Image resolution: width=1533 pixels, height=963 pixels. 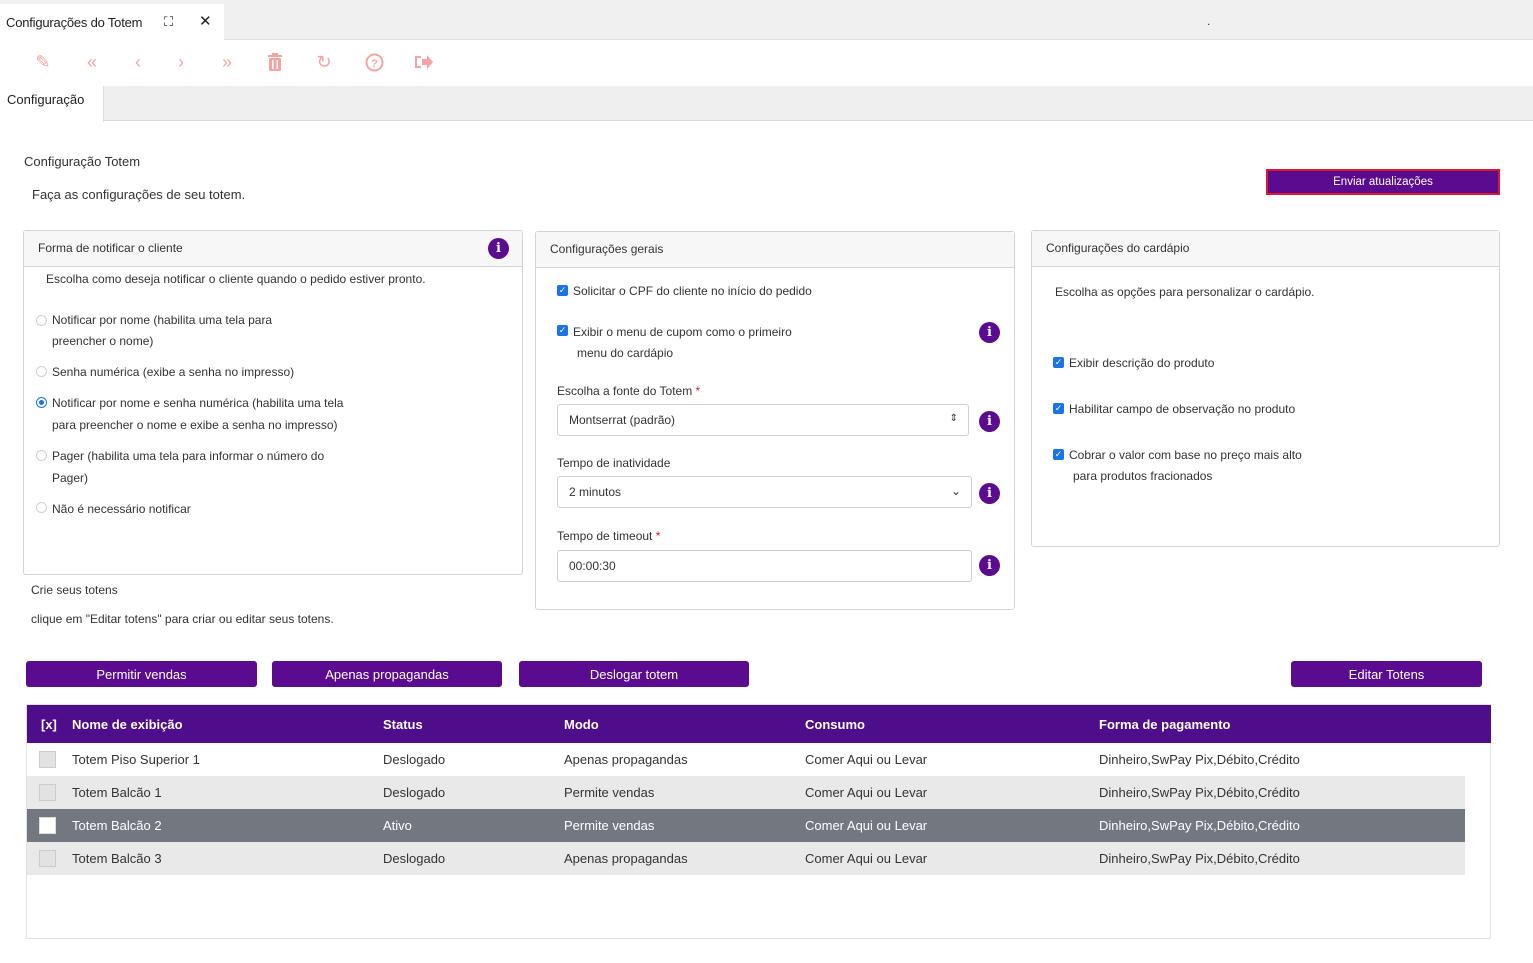 I want to click on allow-sales-button: Permitir vendas, so click(x=141, y=674).